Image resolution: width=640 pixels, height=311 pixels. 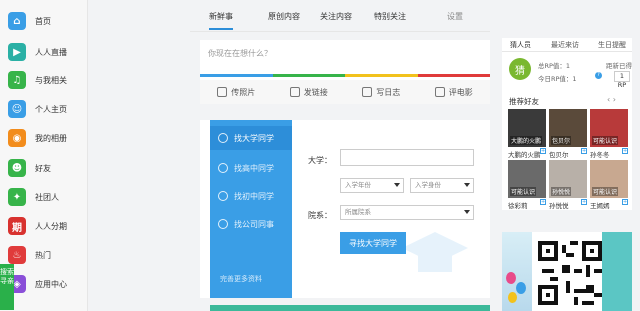 I want to click on sidebar-item-related: ♫ 与我相关, so click(x=48, y=80).